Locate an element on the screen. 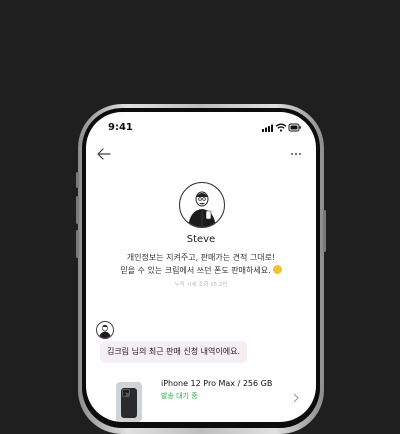 The image size is (400, 434). back-button is located at coordinates (104, 153).